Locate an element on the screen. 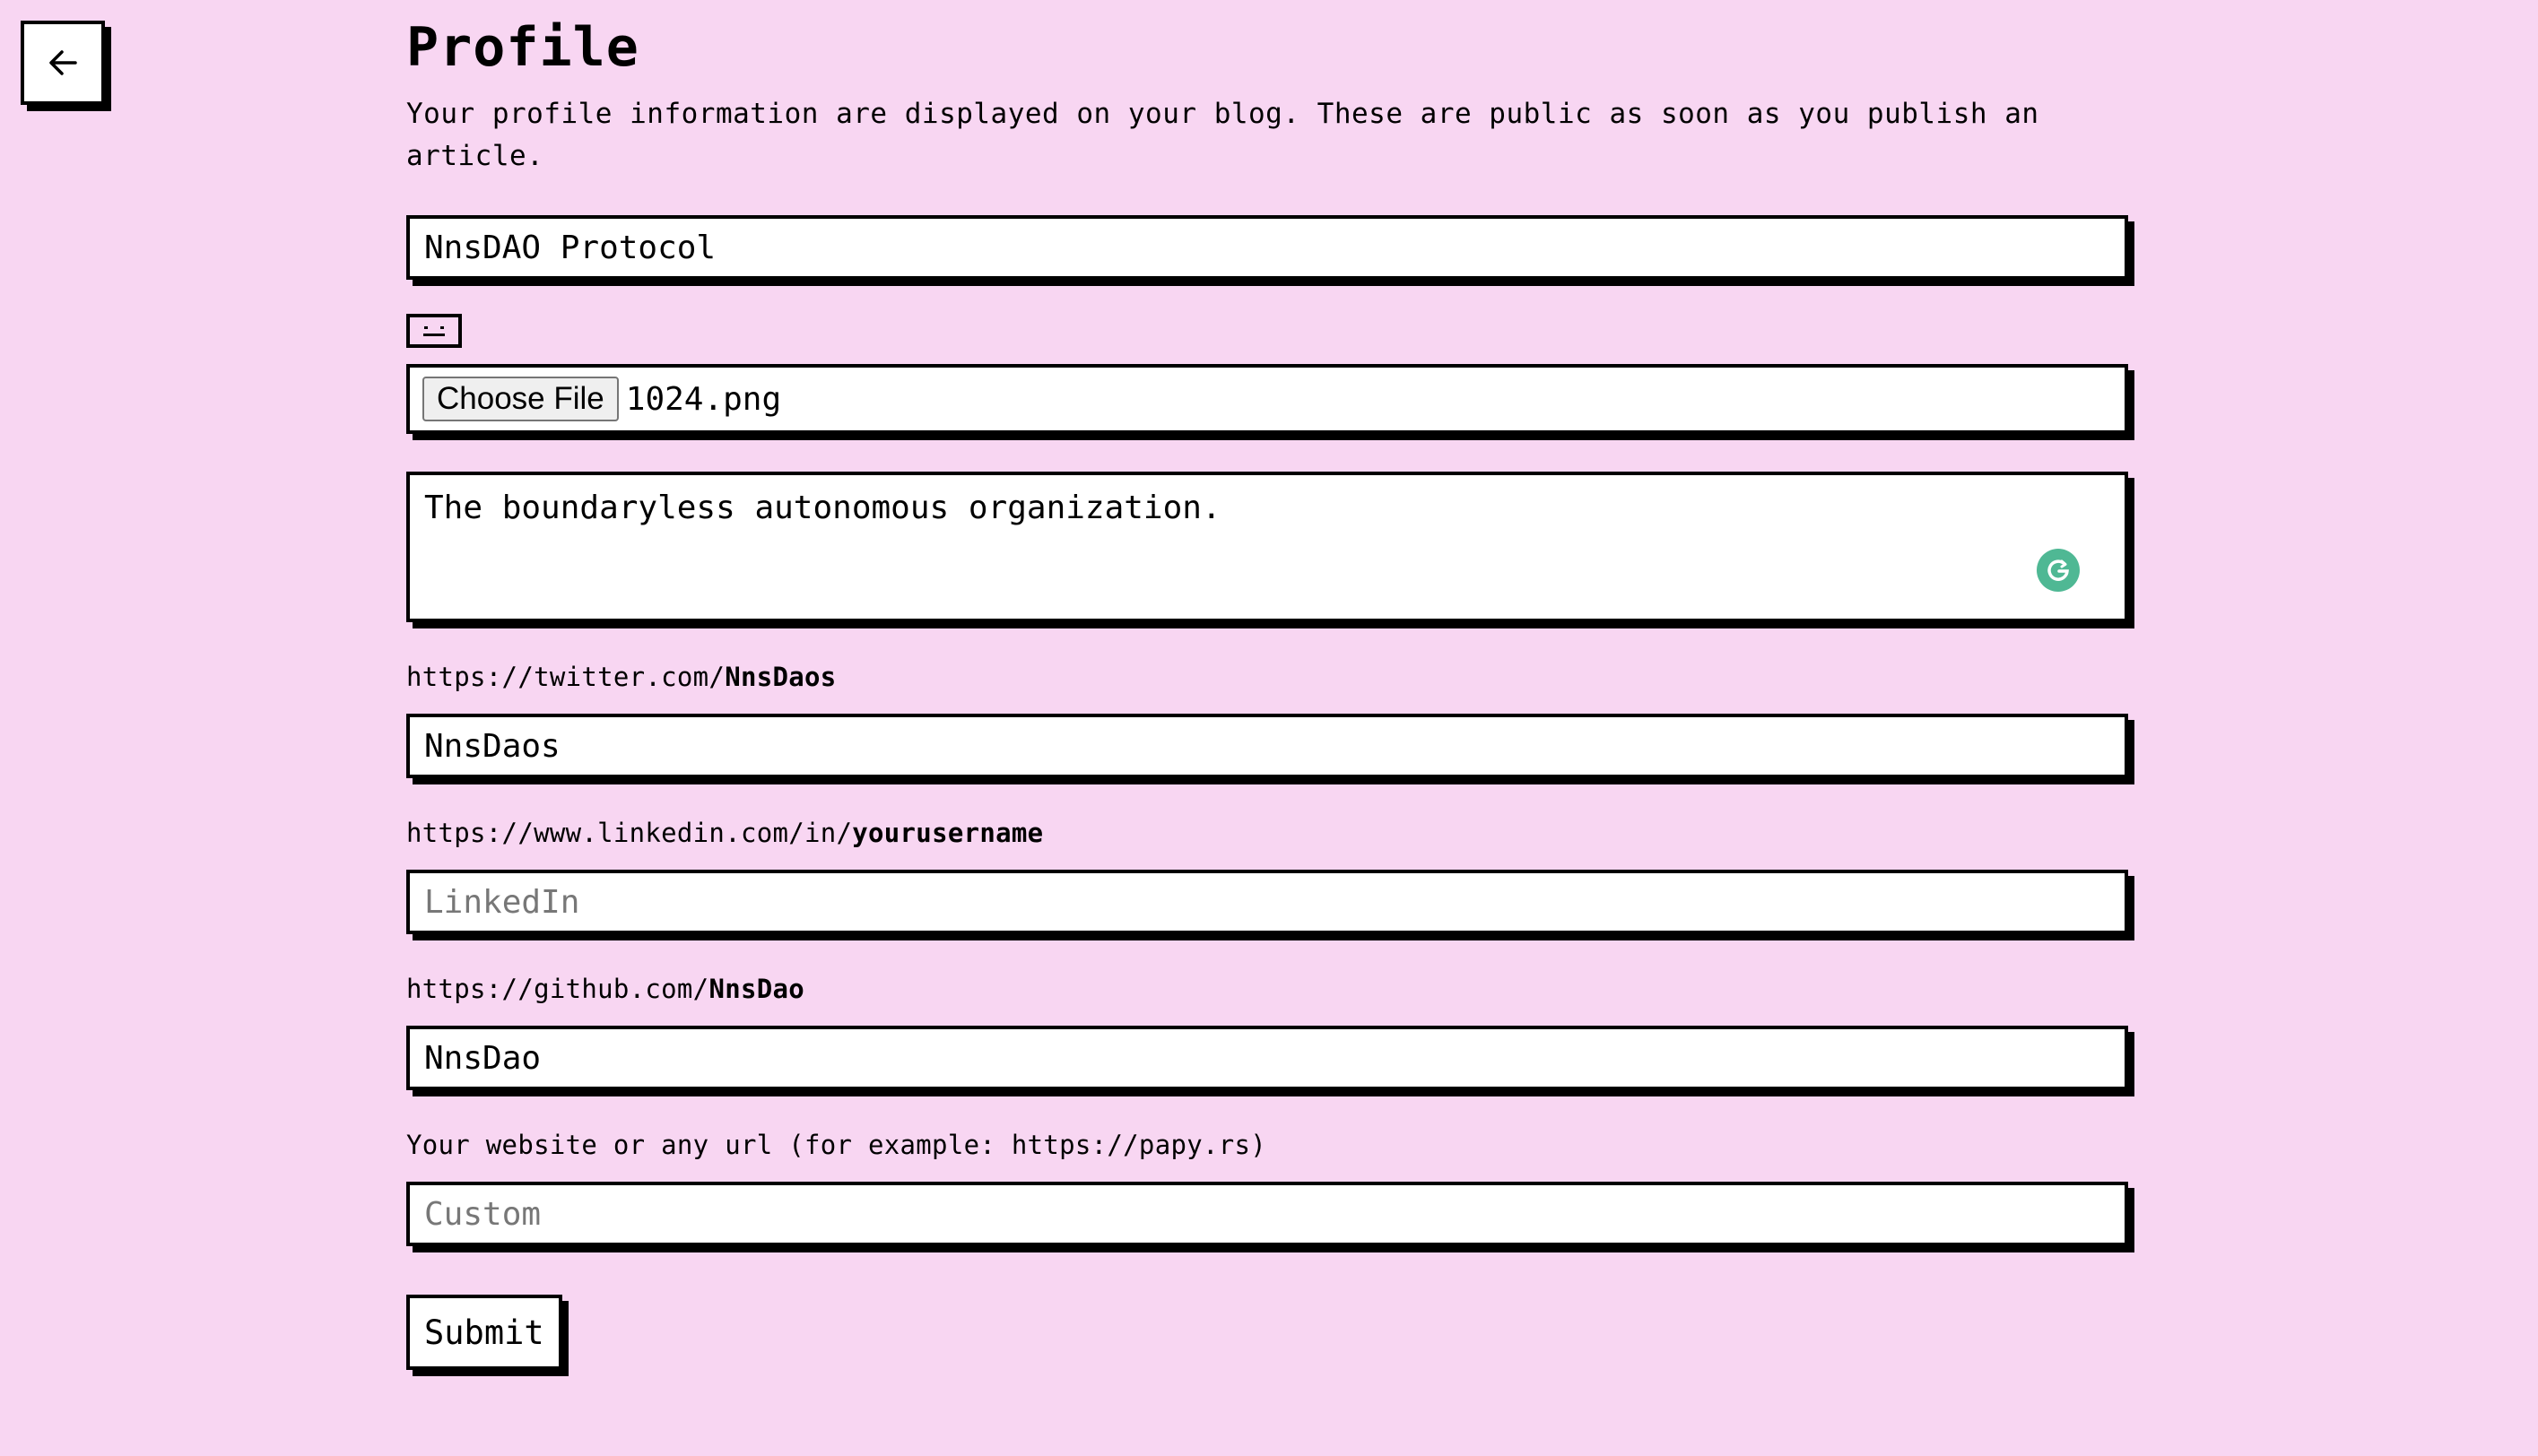  github-label-prefix: https://github.com/ is located at coordinates (557, 989).